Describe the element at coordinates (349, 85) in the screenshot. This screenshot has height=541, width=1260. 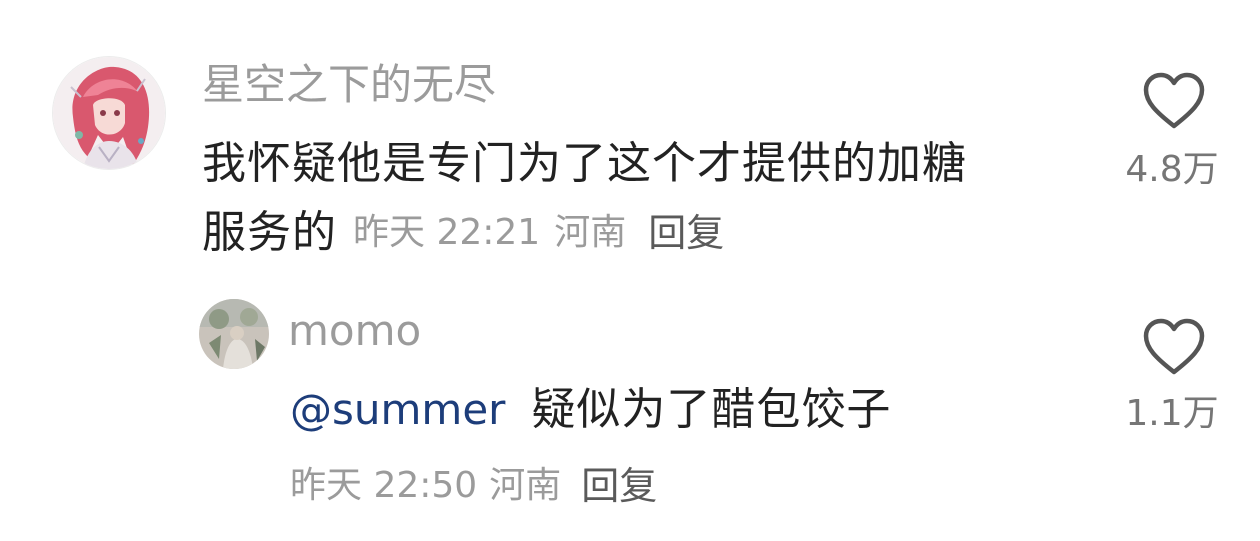
I see `comment-username: 星空之下的无尽` at that location.